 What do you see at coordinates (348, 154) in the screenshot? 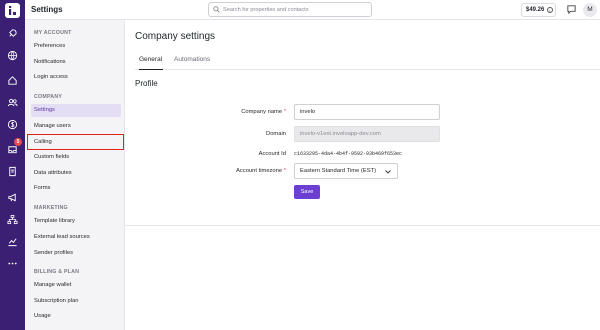
I see `account-id-value: c1633295-4da4-4b4f-9592-93b469f653ec` at bounding box center [348, 154].